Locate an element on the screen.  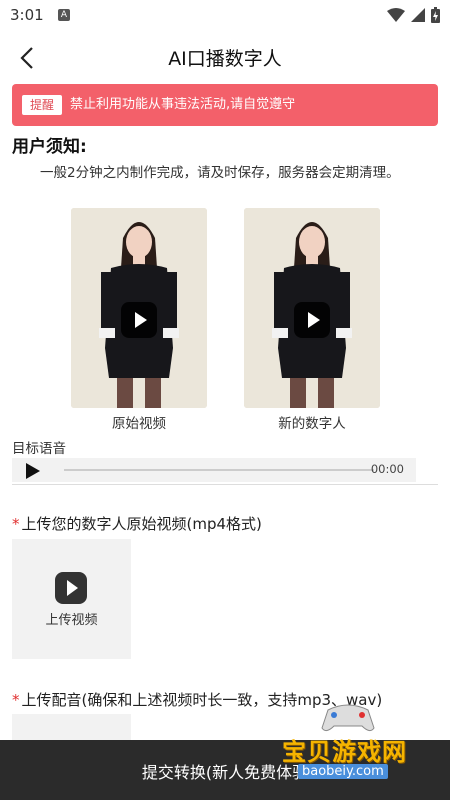
page-title: AI口播数字人 is located at coordinates (225, 59).